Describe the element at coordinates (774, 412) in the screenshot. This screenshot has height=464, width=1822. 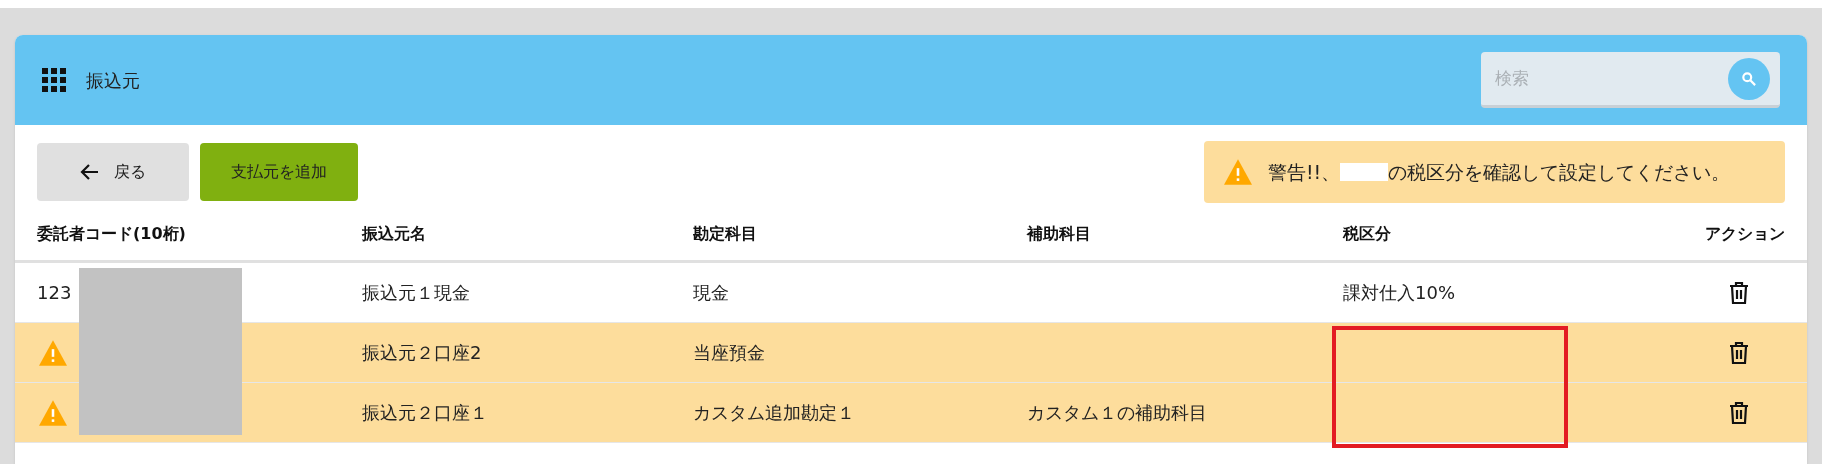
I see `table-cell: カスタム追加勘定１` at that location.